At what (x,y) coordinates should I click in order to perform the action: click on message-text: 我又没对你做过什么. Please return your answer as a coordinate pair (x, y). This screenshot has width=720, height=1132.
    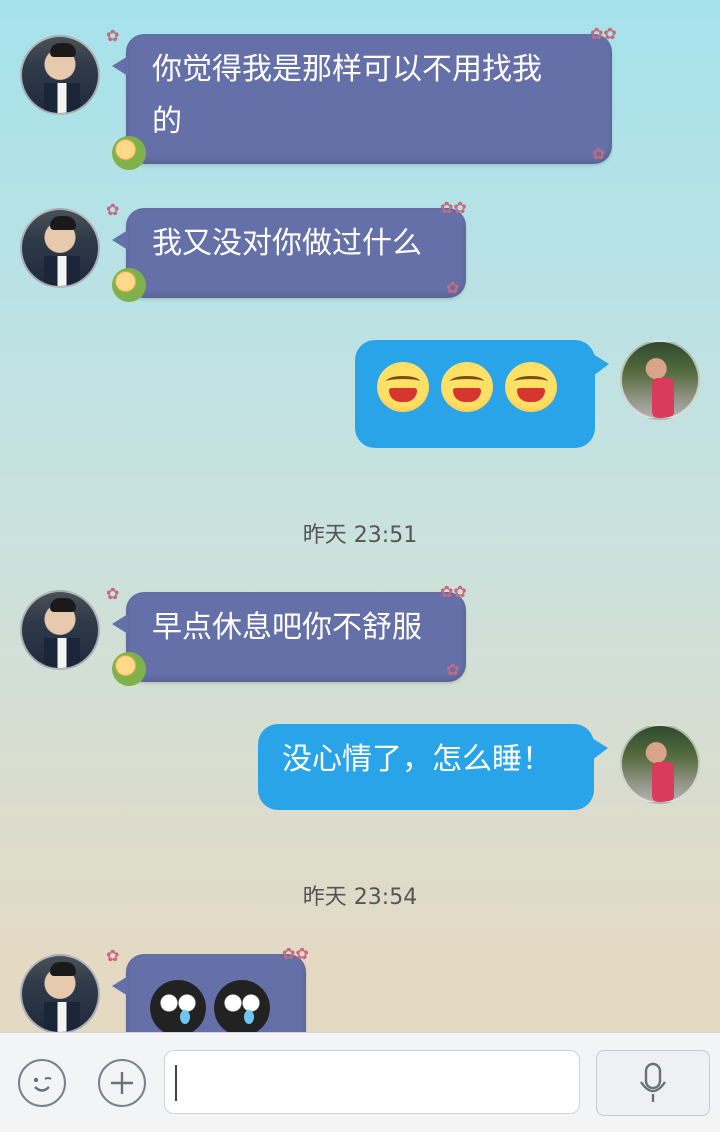
    Looking at the image, I should click on (287, 243).